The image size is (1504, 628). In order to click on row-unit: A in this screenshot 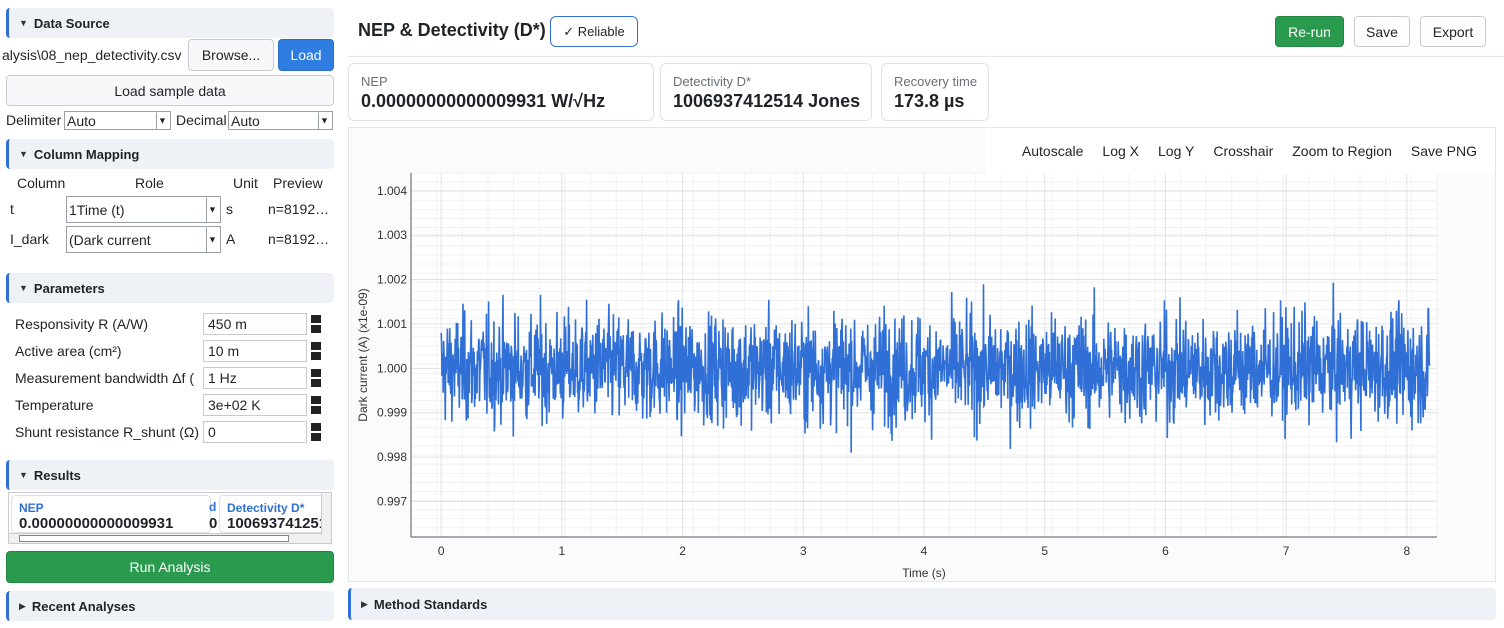, I will do `click(231, 239)`.